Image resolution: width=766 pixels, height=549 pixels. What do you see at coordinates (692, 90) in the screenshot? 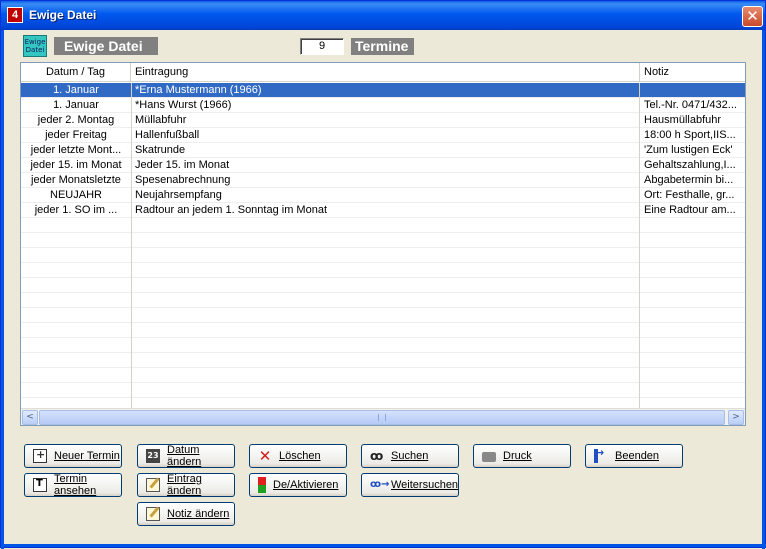
I see `cell-notiz` at bounding box center [692, 90].